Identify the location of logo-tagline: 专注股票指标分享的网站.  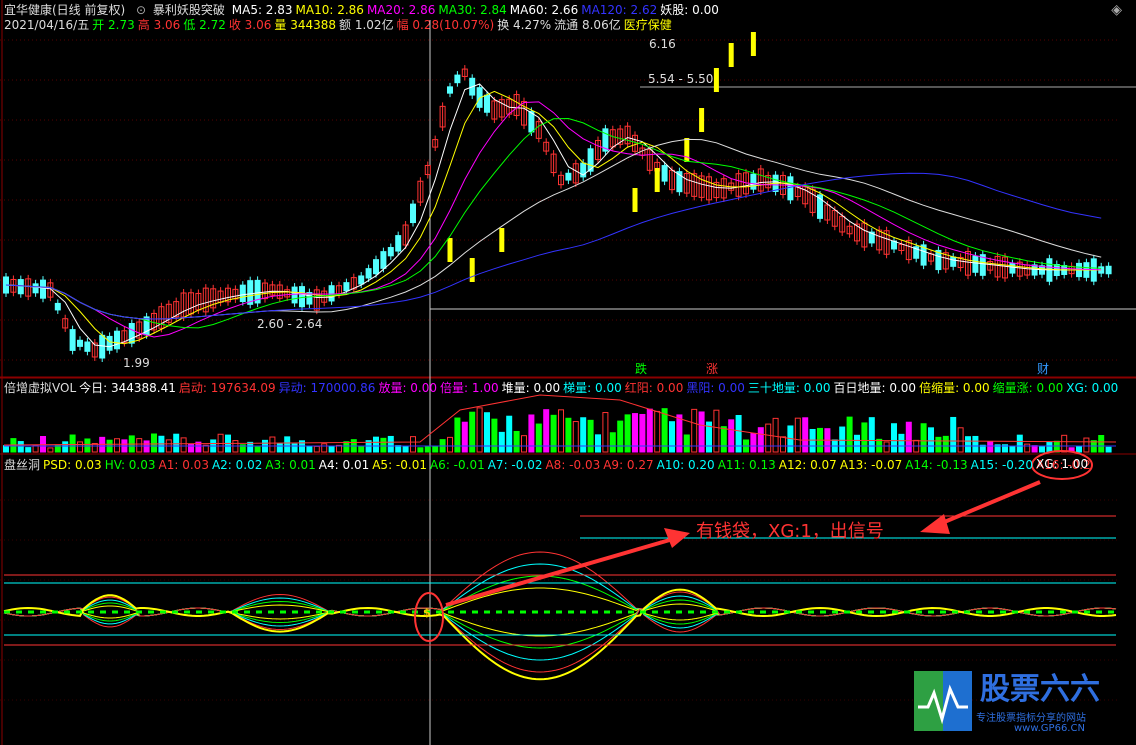
(1031, 718).